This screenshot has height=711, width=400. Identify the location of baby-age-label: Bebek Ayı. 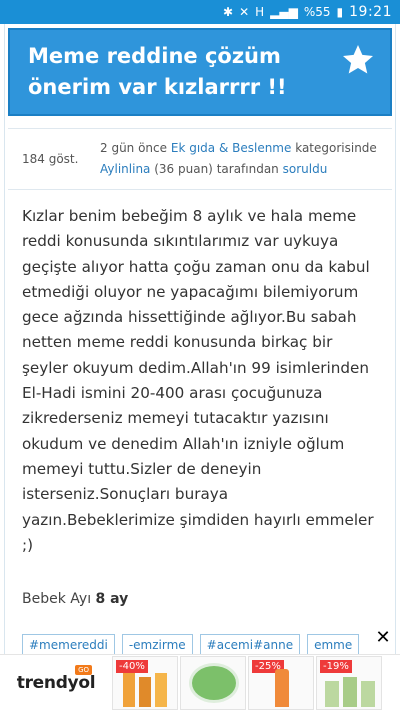
(57, 599).